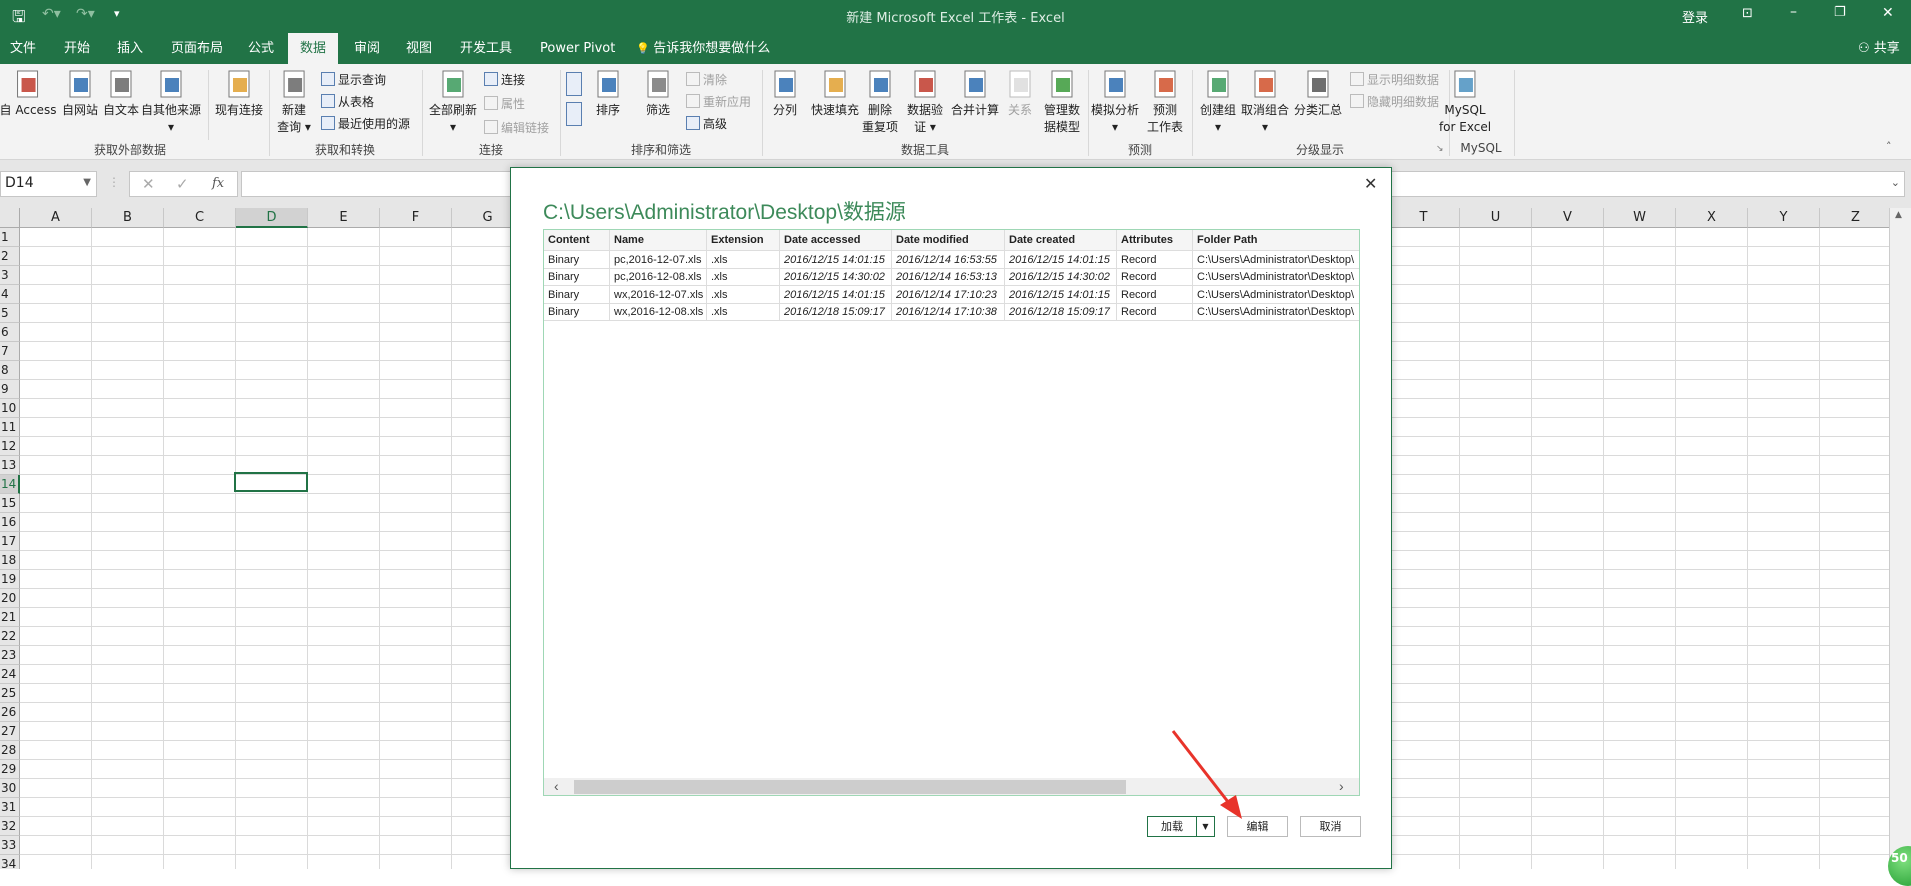  Describe the element at coordinates (121, 93) in the screenshot. I see `ribbon-button-text-file: 自文本` at that location.